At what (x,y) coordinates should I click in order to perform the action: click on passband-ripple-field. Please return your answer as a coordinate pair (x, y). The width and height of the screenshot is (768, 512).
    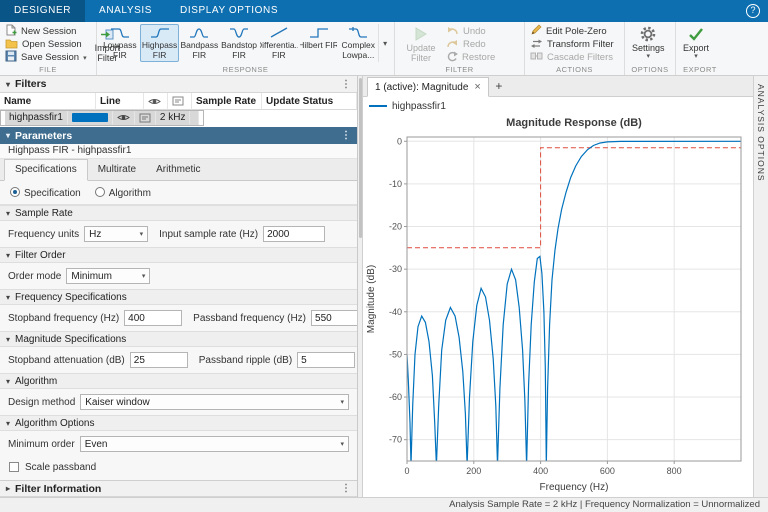
    Looking at the image, I should click on (326, 360).